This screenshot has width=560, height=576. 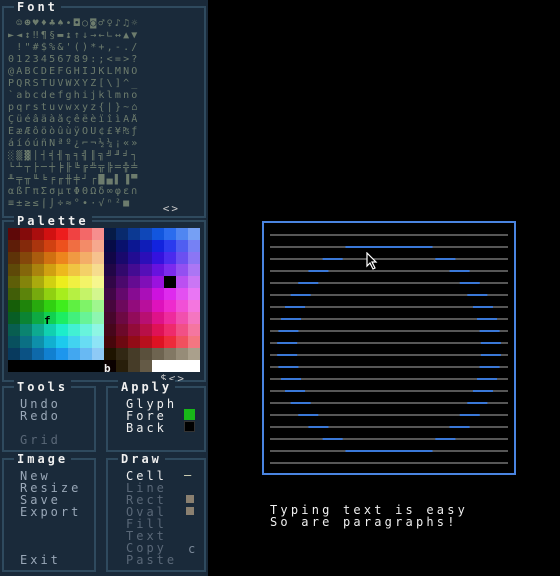 What do you see at coordinates (171, 208) in the screenshot?
I see `font-page-arrows: <>` at bounding box center [171, 208].